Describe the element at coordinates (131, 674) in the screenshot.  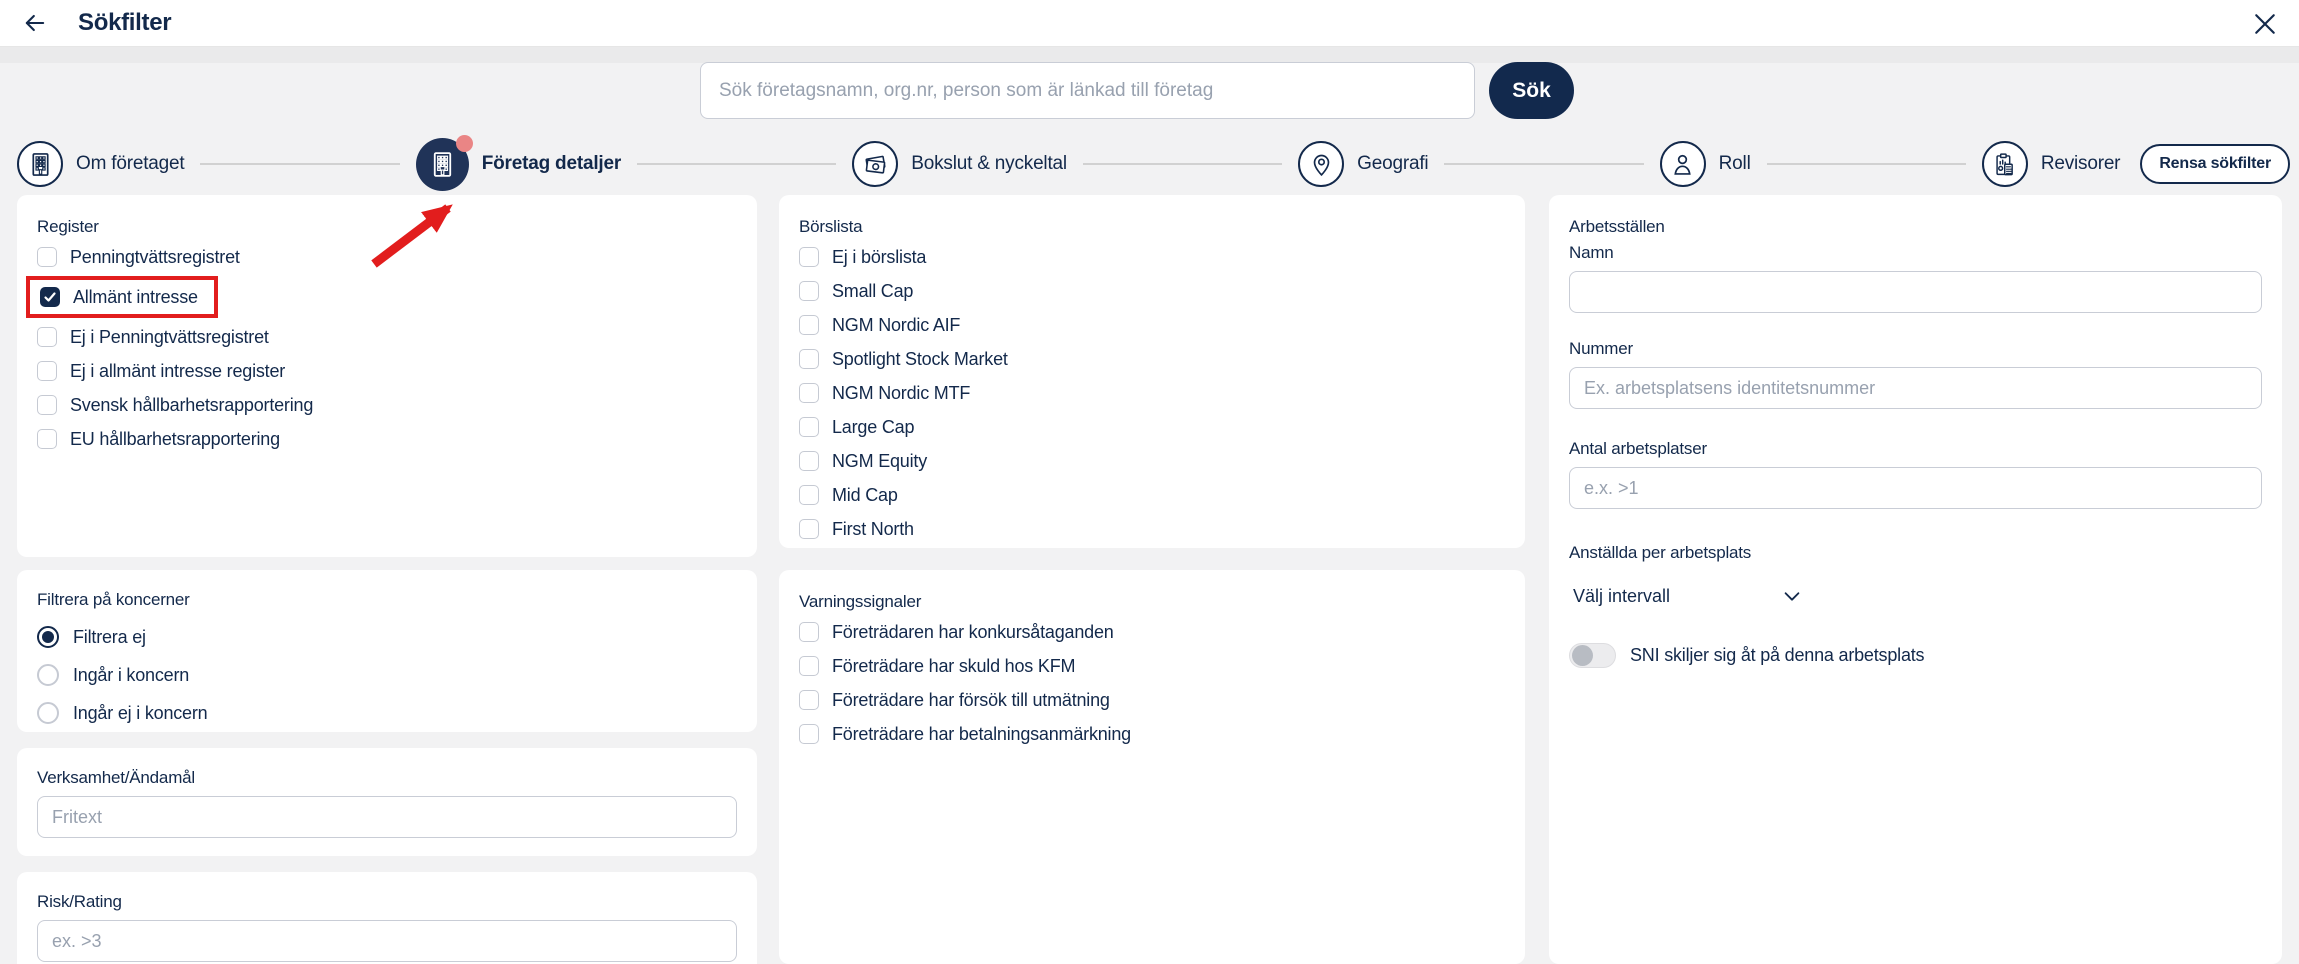
I see `radio-label: Ingår i koncern` at that location.